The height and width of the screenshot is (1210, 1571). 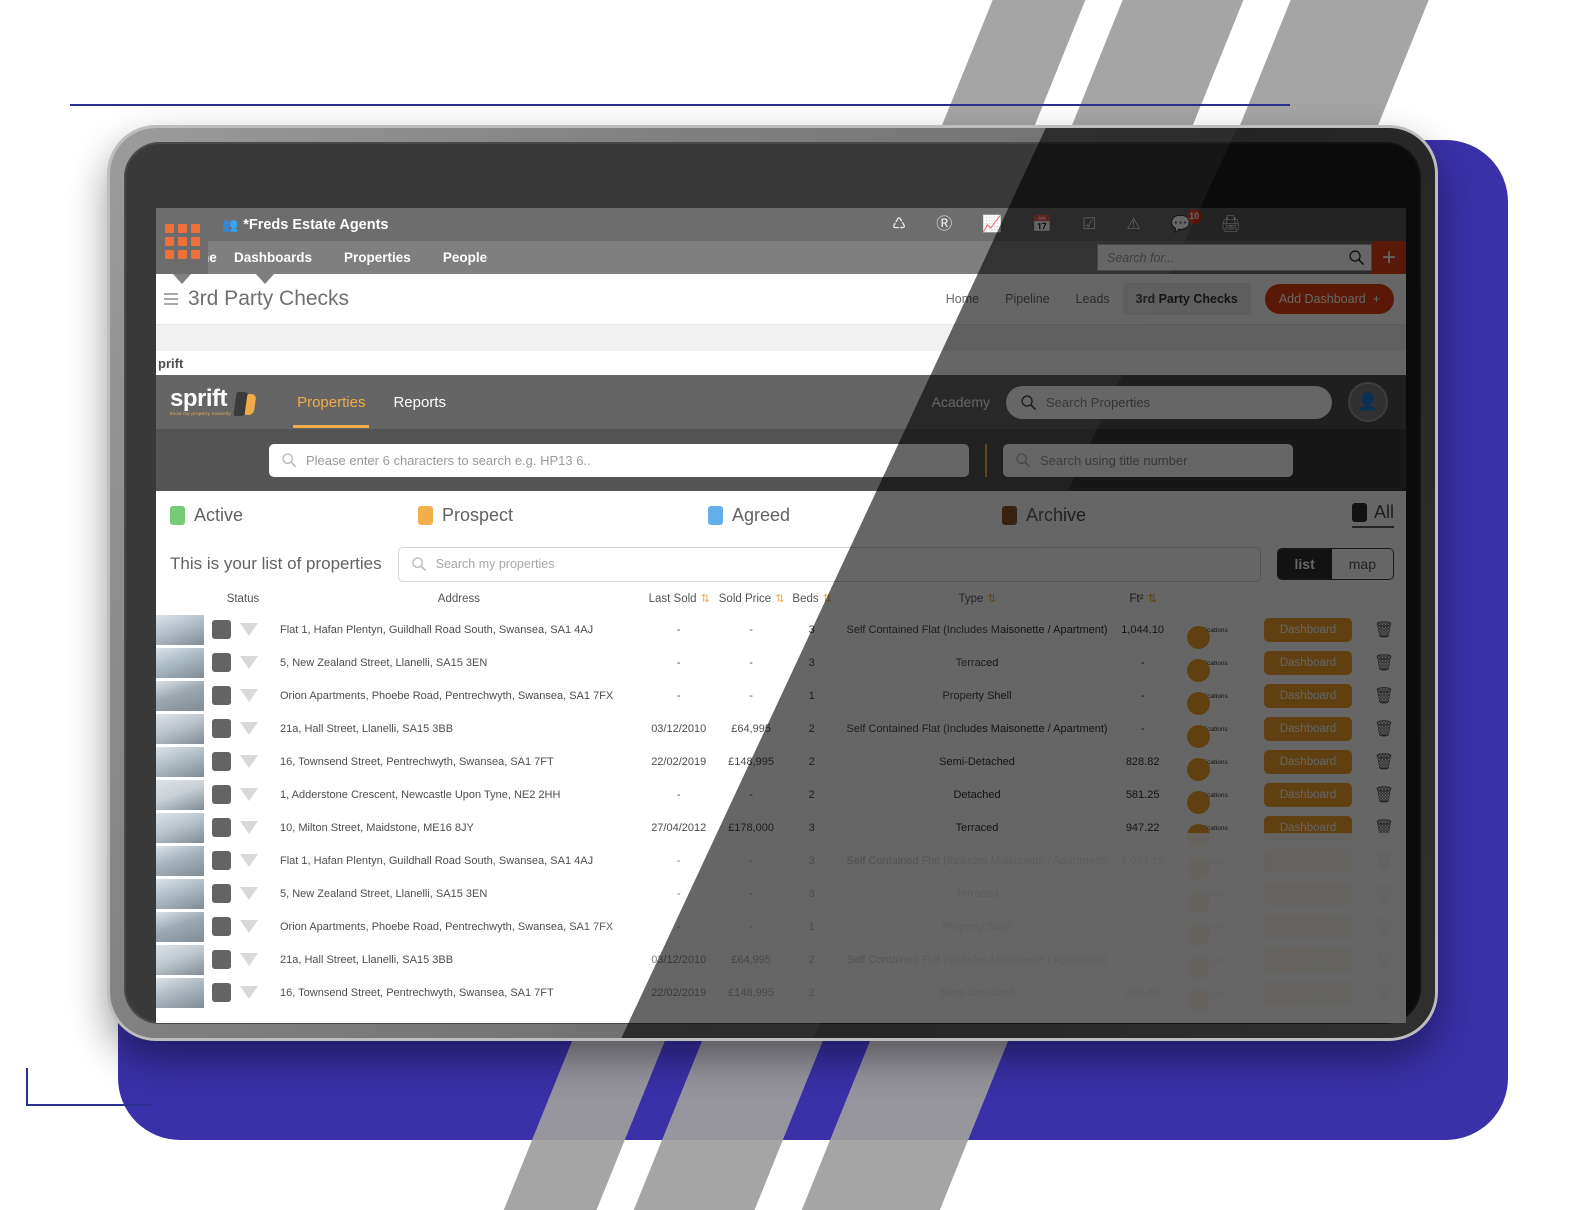 I want to click on tab-3rd-party-checks: 3rd Party Checks, so click(x=1186, y=299).